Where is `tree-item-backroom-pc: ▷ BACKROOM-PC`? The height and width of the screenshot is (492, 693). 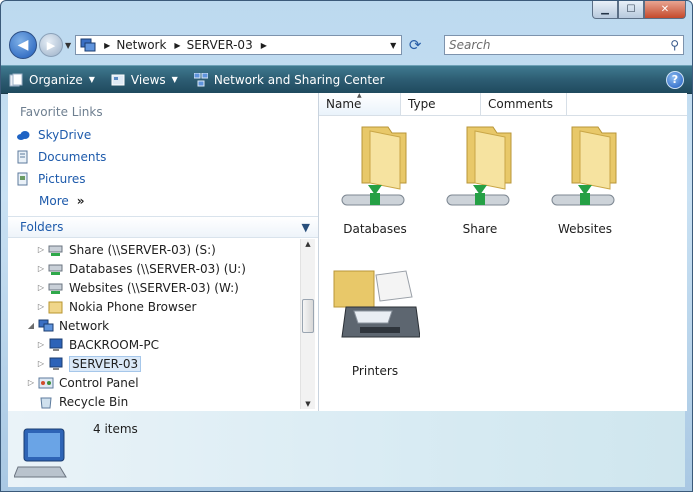 tree-item-backroom-pc: ▷ BACKROOM-PC is located at coordinates (97, 344).